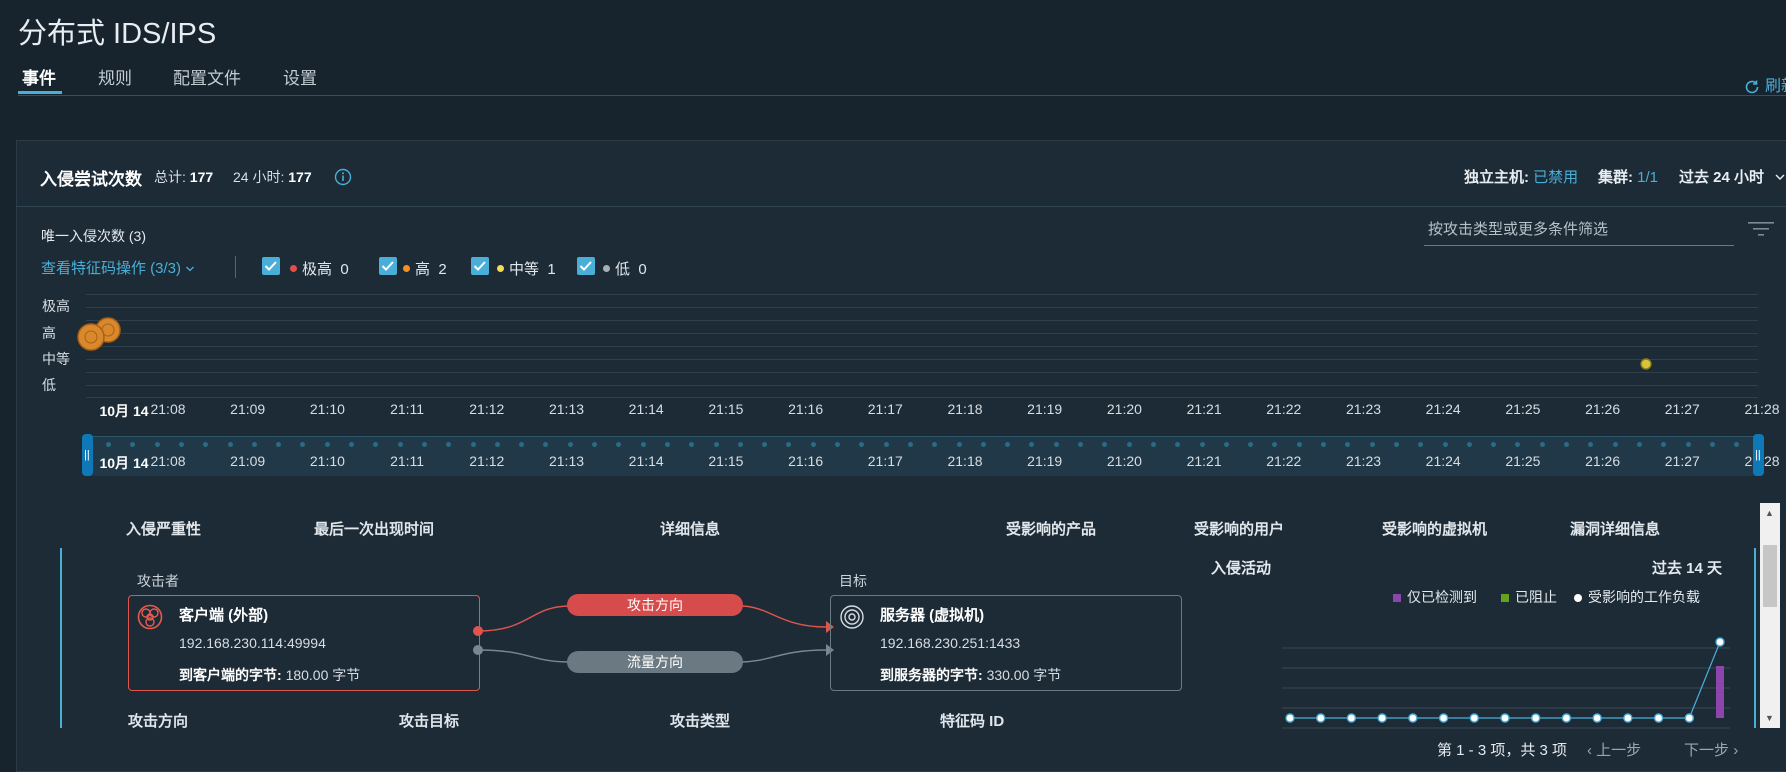 The height and width of the screenshot is (772, 1786). What do you see at coordinates (1555, 177) in the screenshot?
I see `standalone-status-link: 已禁用` at bounding box center [1555, 177].